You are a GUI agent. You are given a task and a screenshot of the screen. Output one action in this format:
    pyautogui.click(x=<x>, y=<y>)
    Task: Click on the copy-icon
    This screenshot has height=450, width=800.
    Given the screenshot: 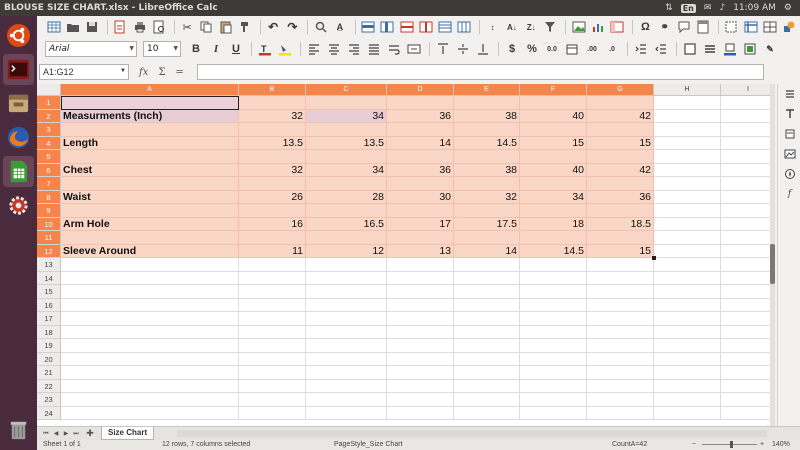 What is the action you would take?
    pyautogui.click(x=206, y=27)
    